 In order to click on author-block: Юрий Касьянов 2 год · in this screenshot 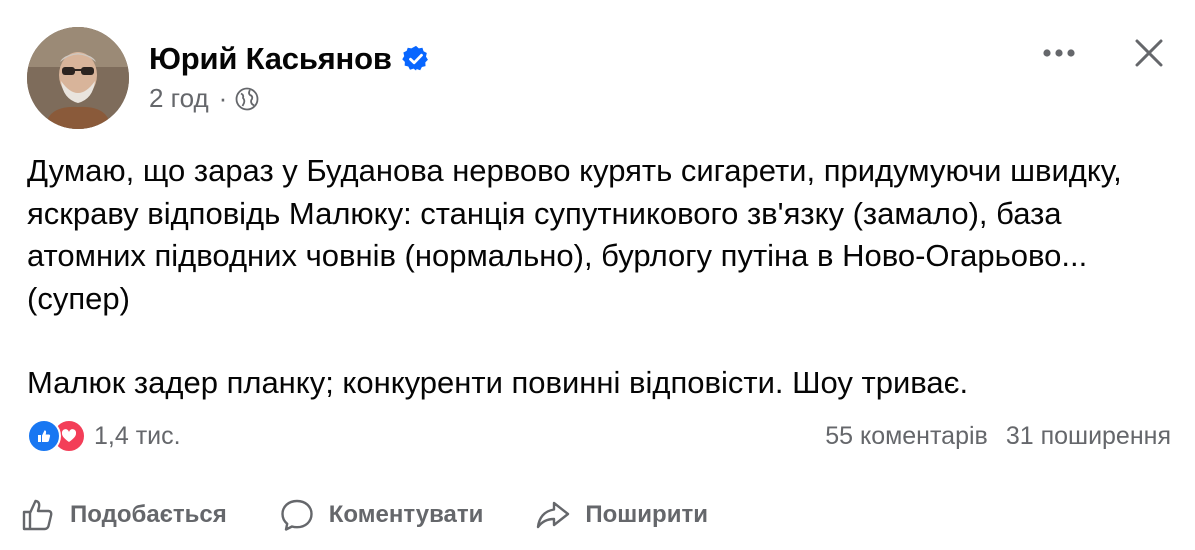, I will do `click(289, 77)`.